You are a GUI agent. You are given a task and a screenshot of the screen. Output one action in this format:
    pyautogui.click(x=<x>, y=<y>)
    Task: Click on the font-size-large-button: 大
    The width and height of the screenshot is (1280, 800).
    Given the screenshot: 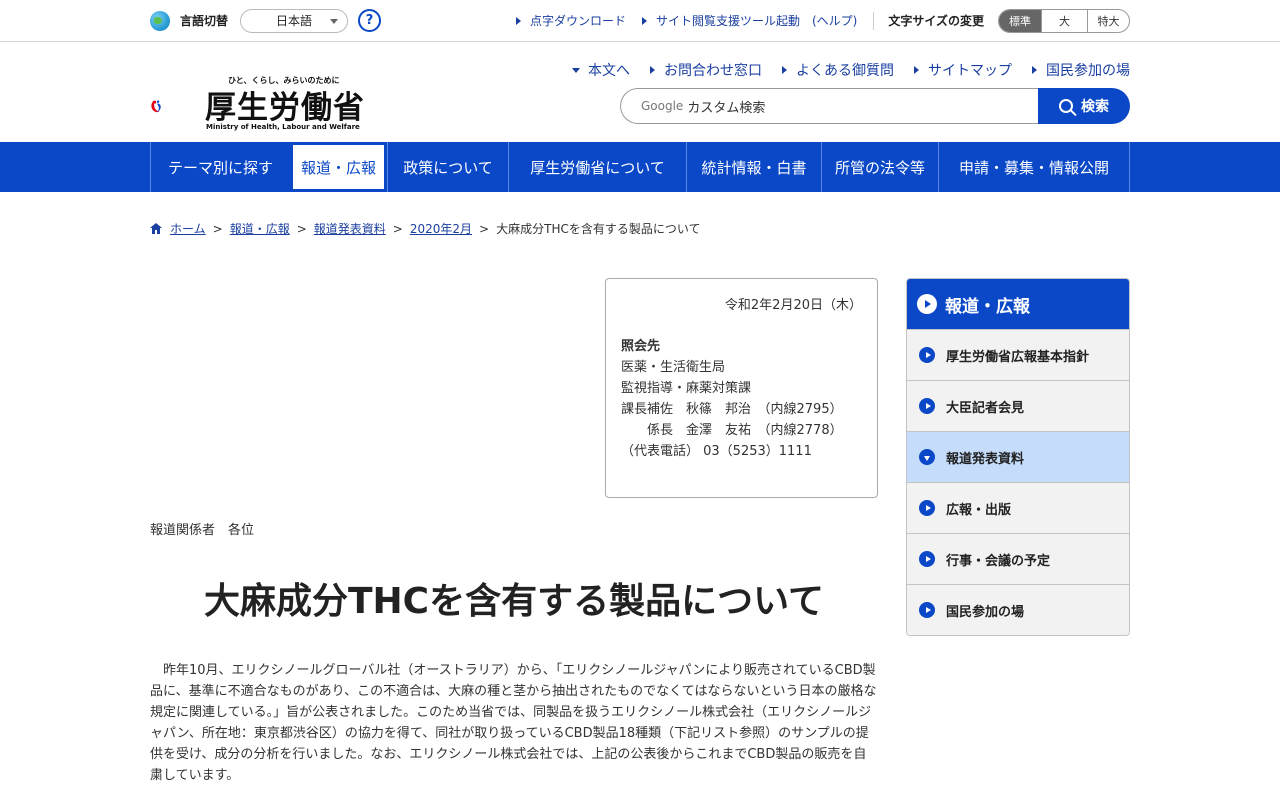 What is the action you would take?
    pyautogui.click(x=1064, y=20)
    